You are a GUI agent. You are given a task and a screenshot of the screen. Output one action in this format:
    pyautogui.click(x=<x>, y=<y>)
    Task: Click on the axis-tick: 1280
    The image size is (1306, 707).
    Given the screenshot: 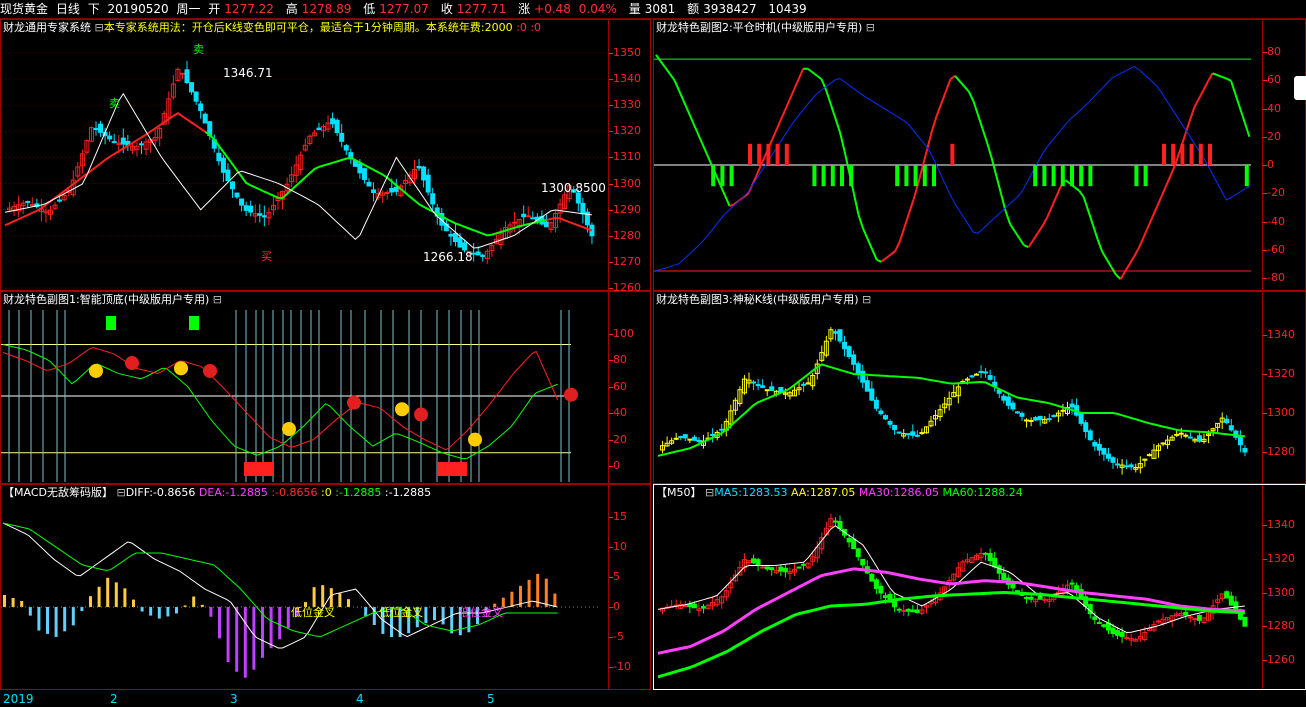 What is the action you would take?
    pyautogui.click(x=1281, y=451)
    